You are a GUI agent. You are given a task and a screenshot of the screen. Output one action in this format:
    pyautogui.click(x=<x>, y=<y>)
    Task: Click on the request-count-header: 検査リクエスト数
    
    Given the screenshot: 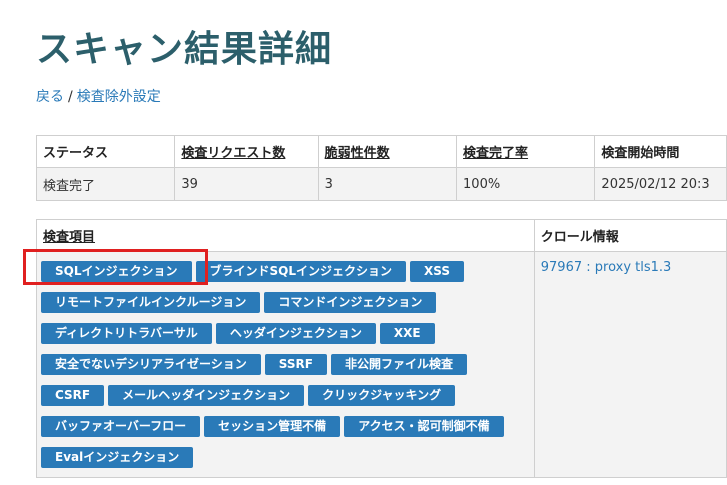 What is the action you would take?
    pyautogui.click(x=246, y=151)
    